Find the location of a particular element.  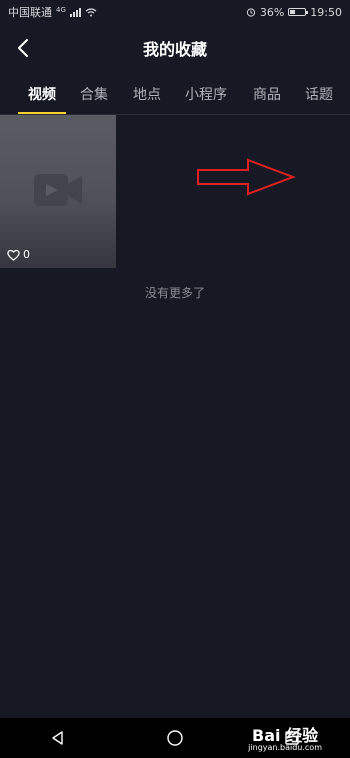

back-arrow-icon is located at coordinates (23, 48).